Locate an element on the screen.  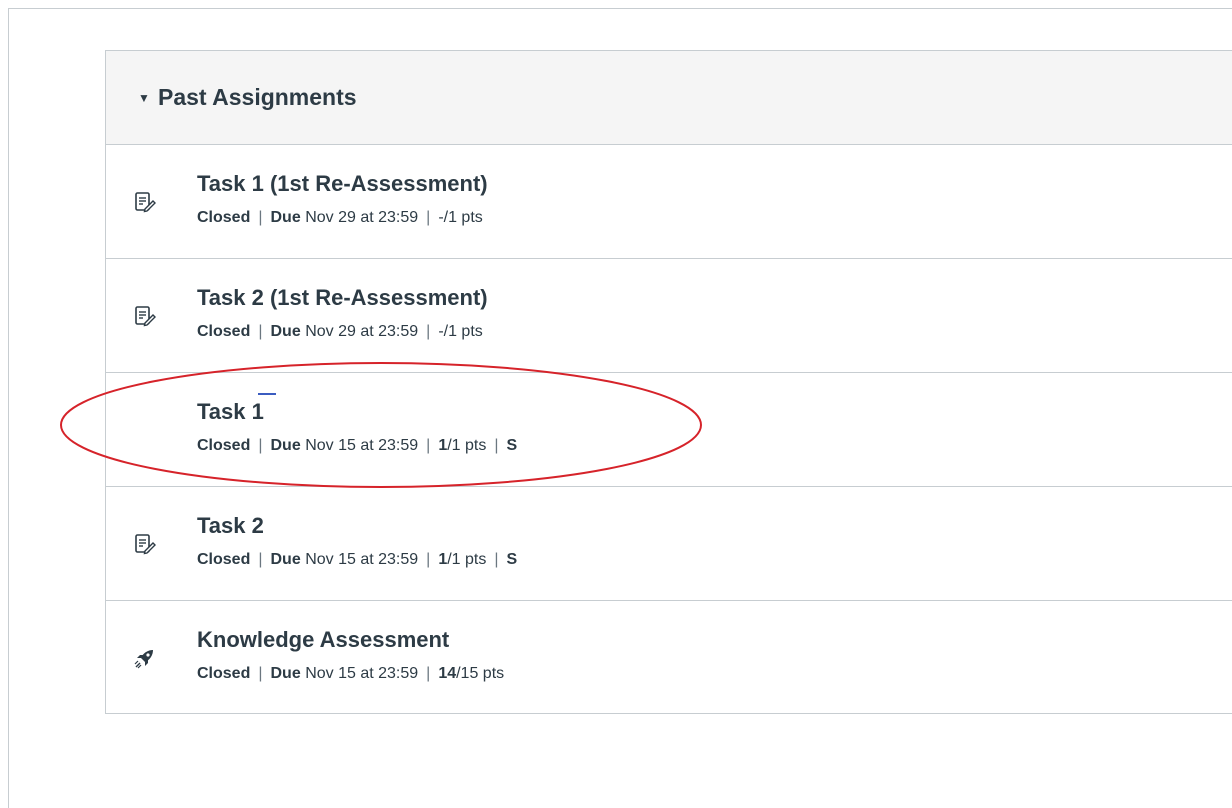
section-title: Past Assignments is located at coordinates (257, 97).